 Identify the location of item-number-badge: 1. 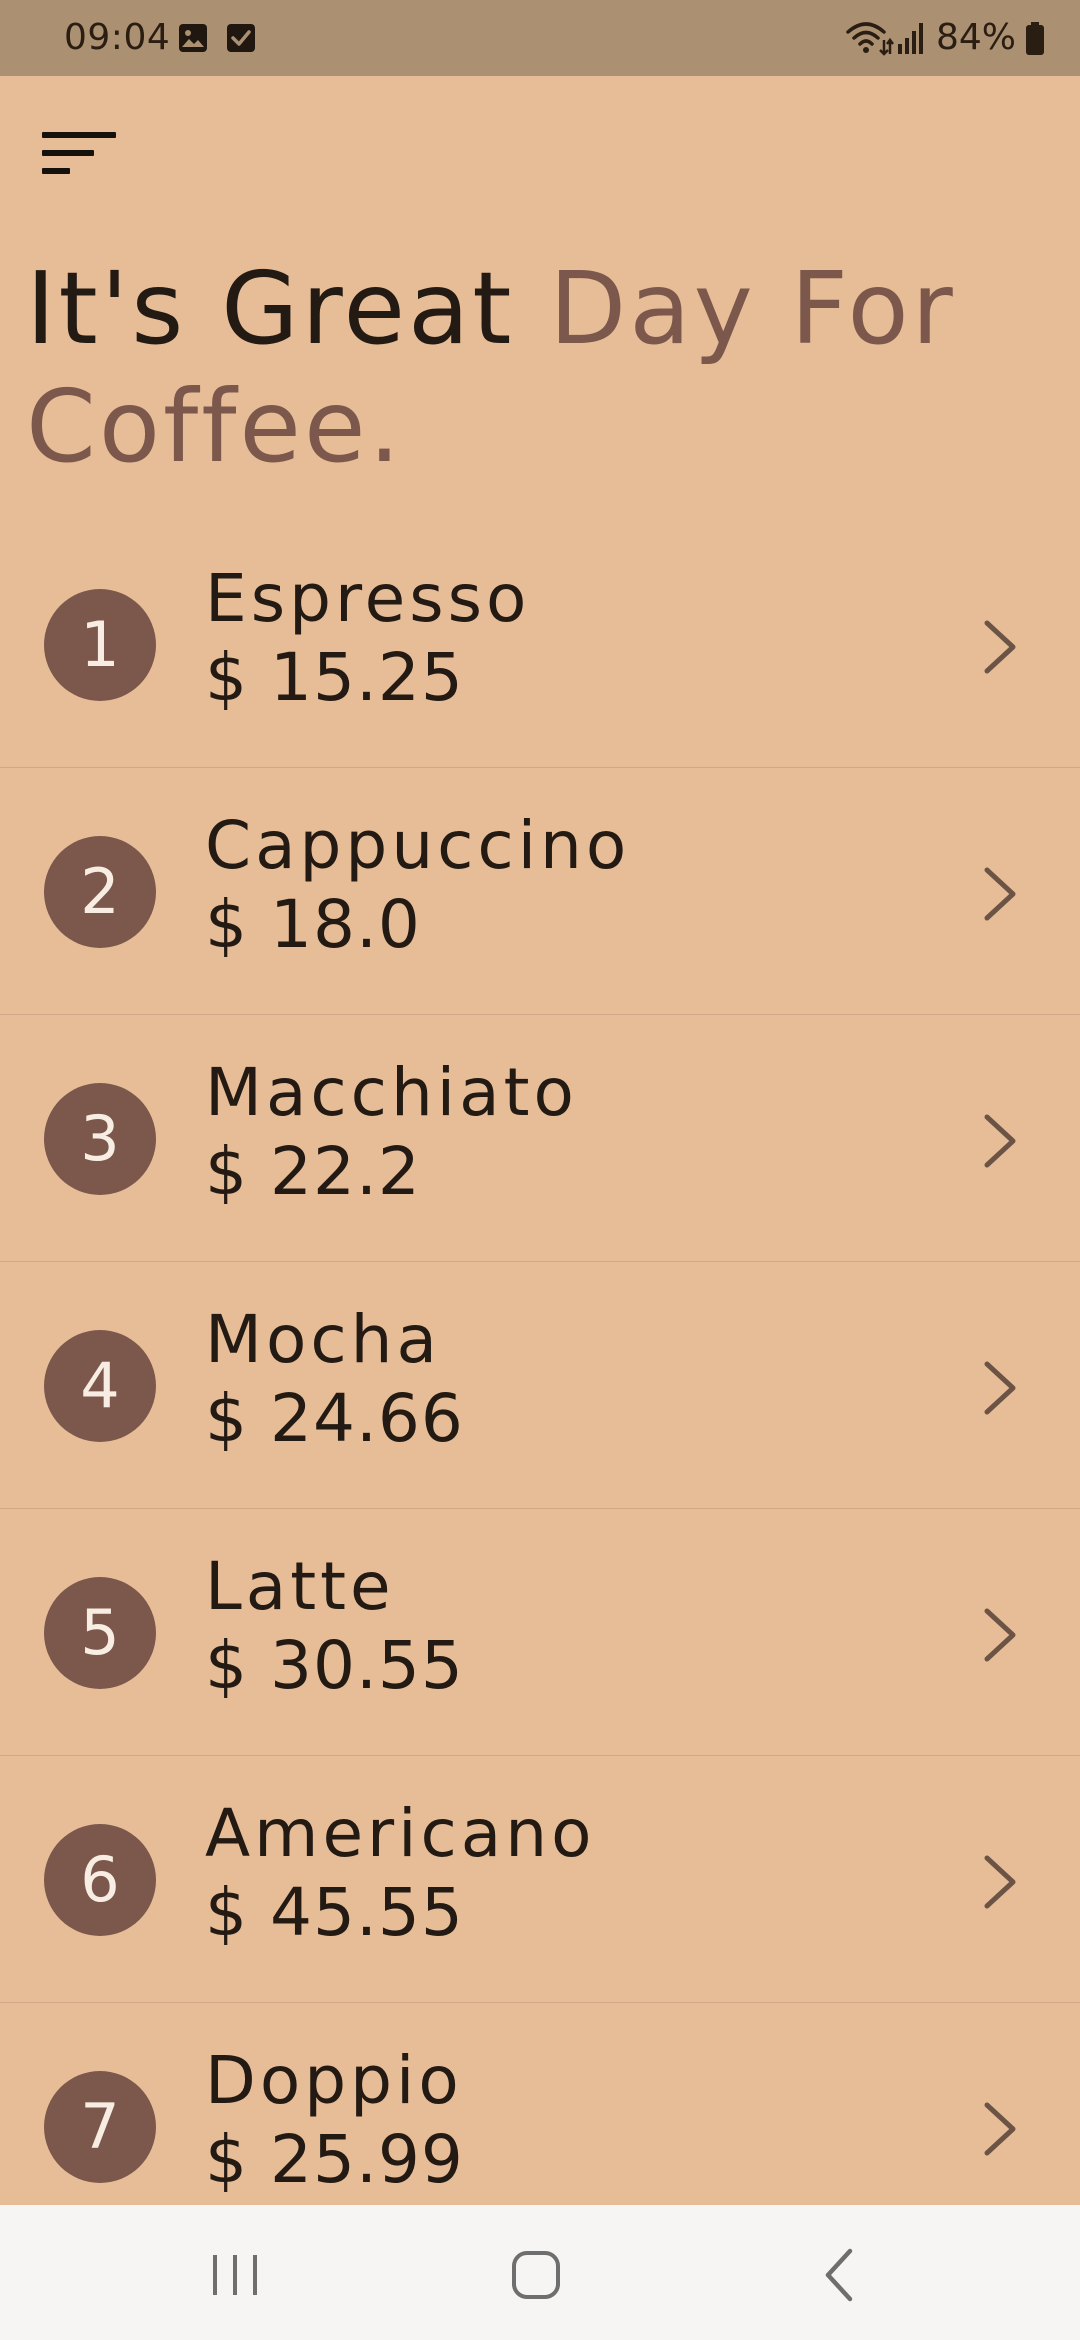
(100, 645).